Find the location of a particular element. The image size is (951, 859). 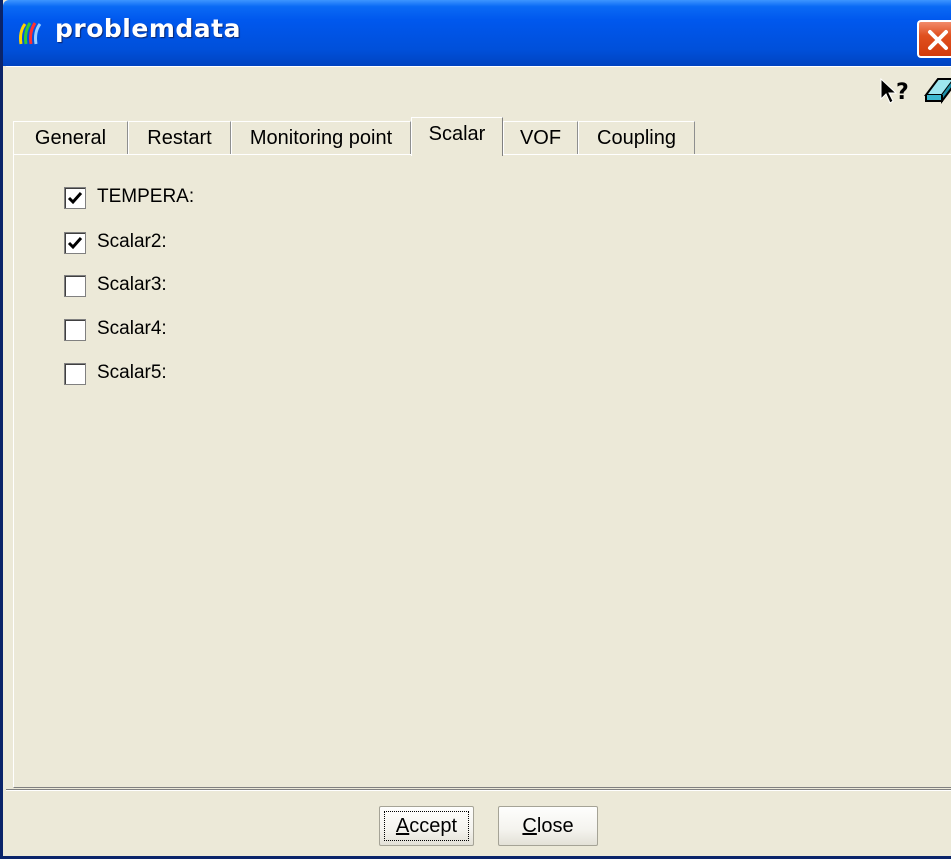

tab-general: General is located at coordinates (70, 138).